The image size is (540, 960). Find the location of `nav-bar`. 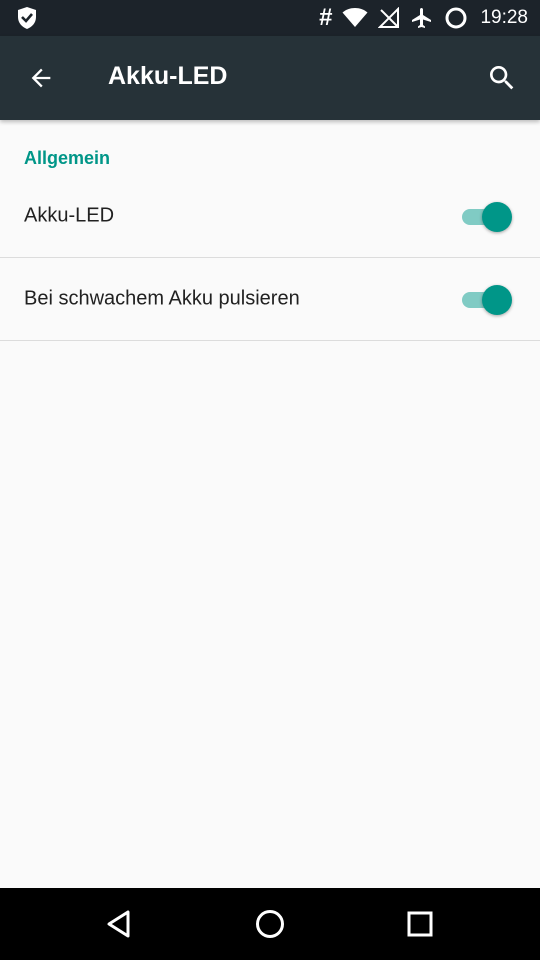

nav-bar is located at coordinates (270, 924).